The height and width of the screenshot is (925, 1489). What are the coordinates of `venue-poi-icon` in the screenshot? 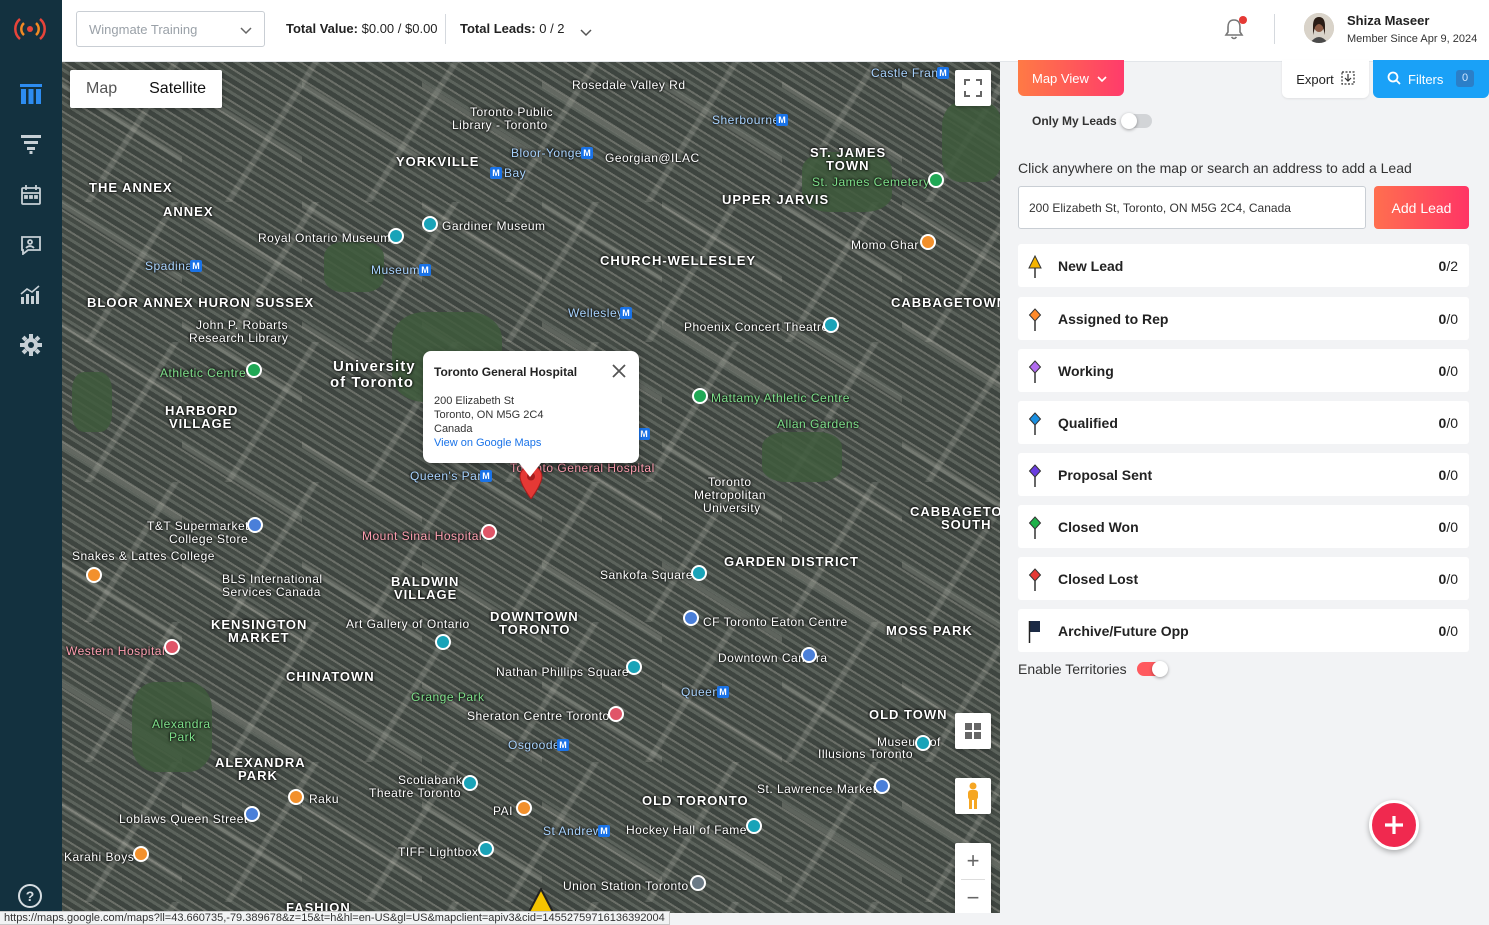 It's located at (831, 325).